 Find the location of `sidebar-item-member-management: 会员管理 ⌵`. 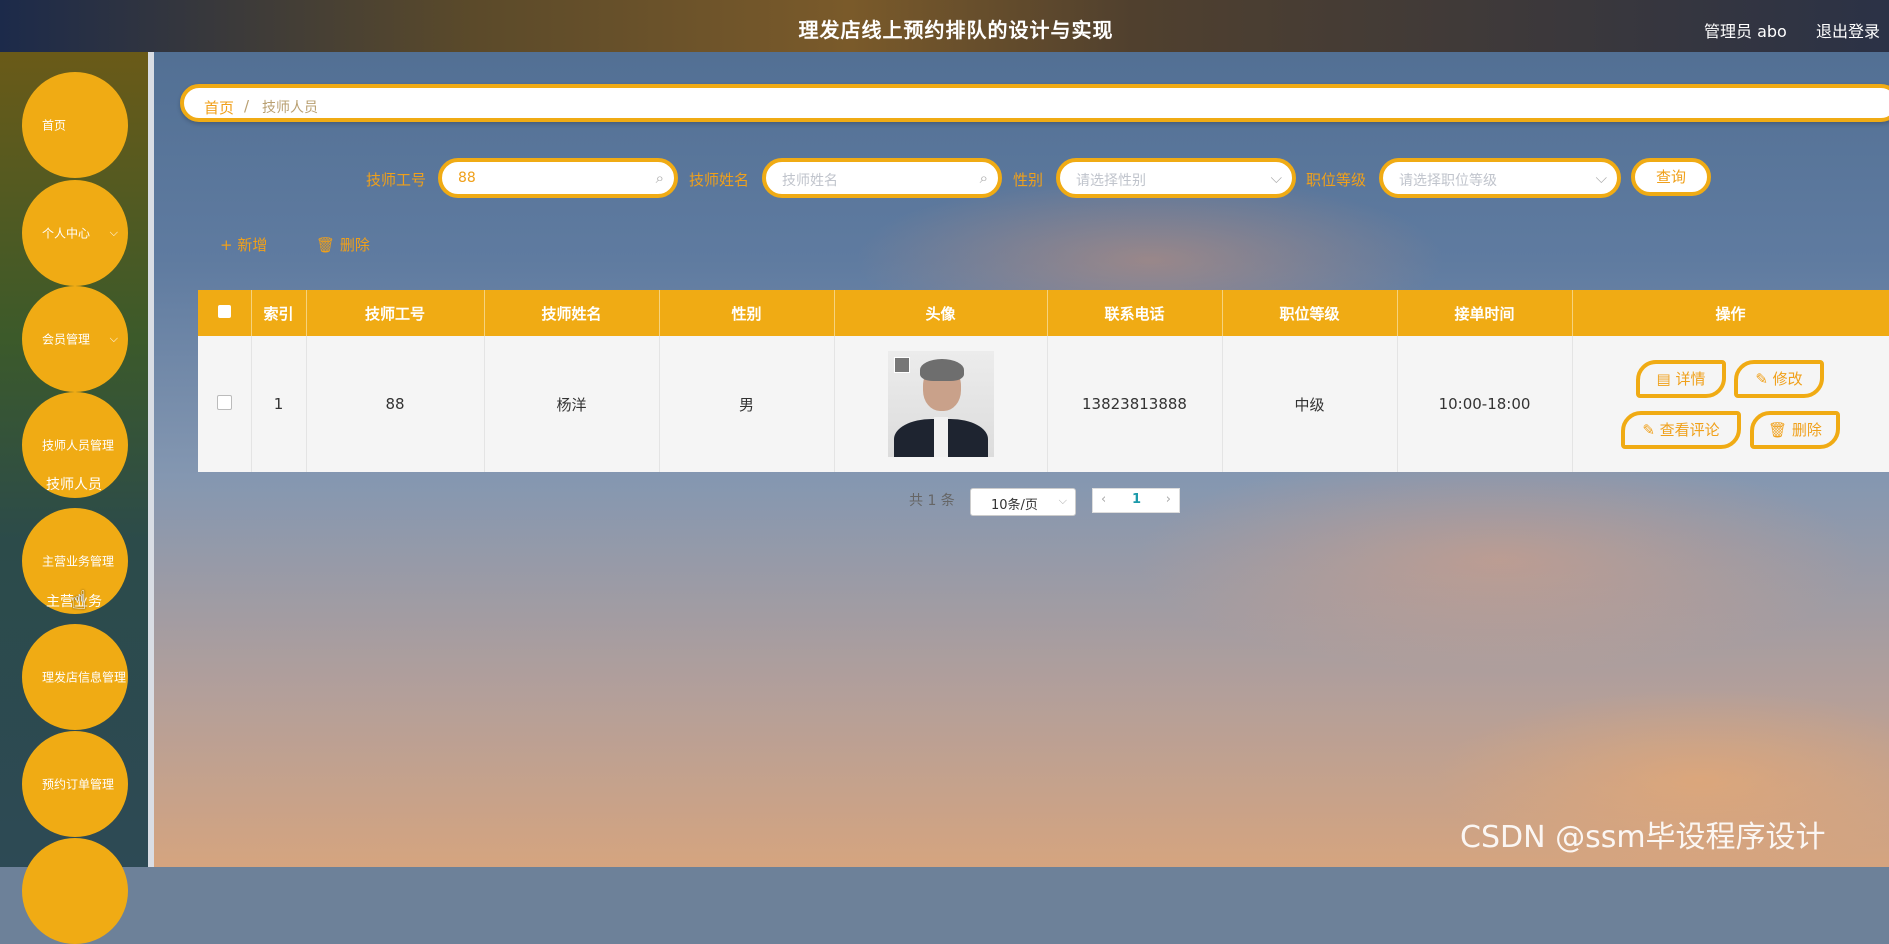

sidebar-item-member-management: 会员管理 ⌵ is located at coordinates (75, 339).